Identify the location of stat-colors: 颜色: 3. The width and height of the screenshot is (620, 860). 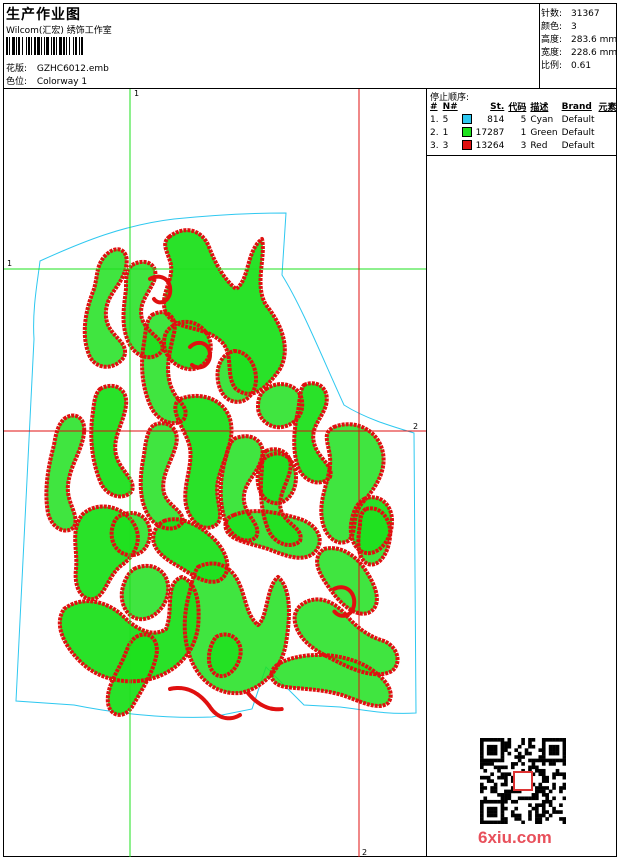
(559, 25).